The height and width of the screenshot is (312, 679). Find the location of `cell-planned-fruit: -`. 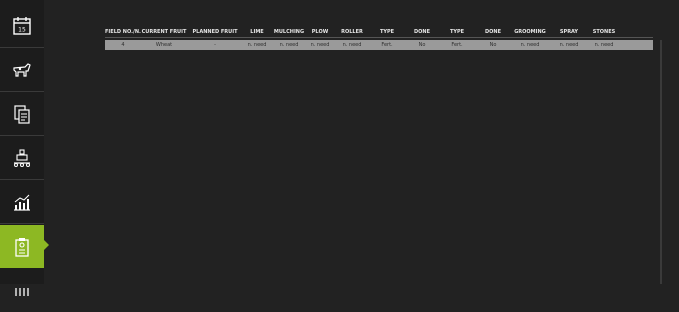

cell-planned-fruit: - is located at coordinates (215, 45).